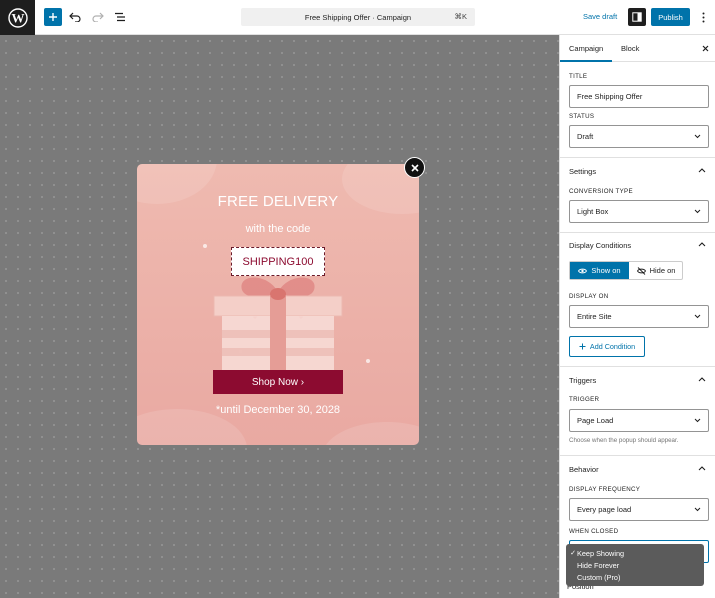  Describe the element at coordinates (703, 17) in the screenshot. I see `more-options-icon` at that location.